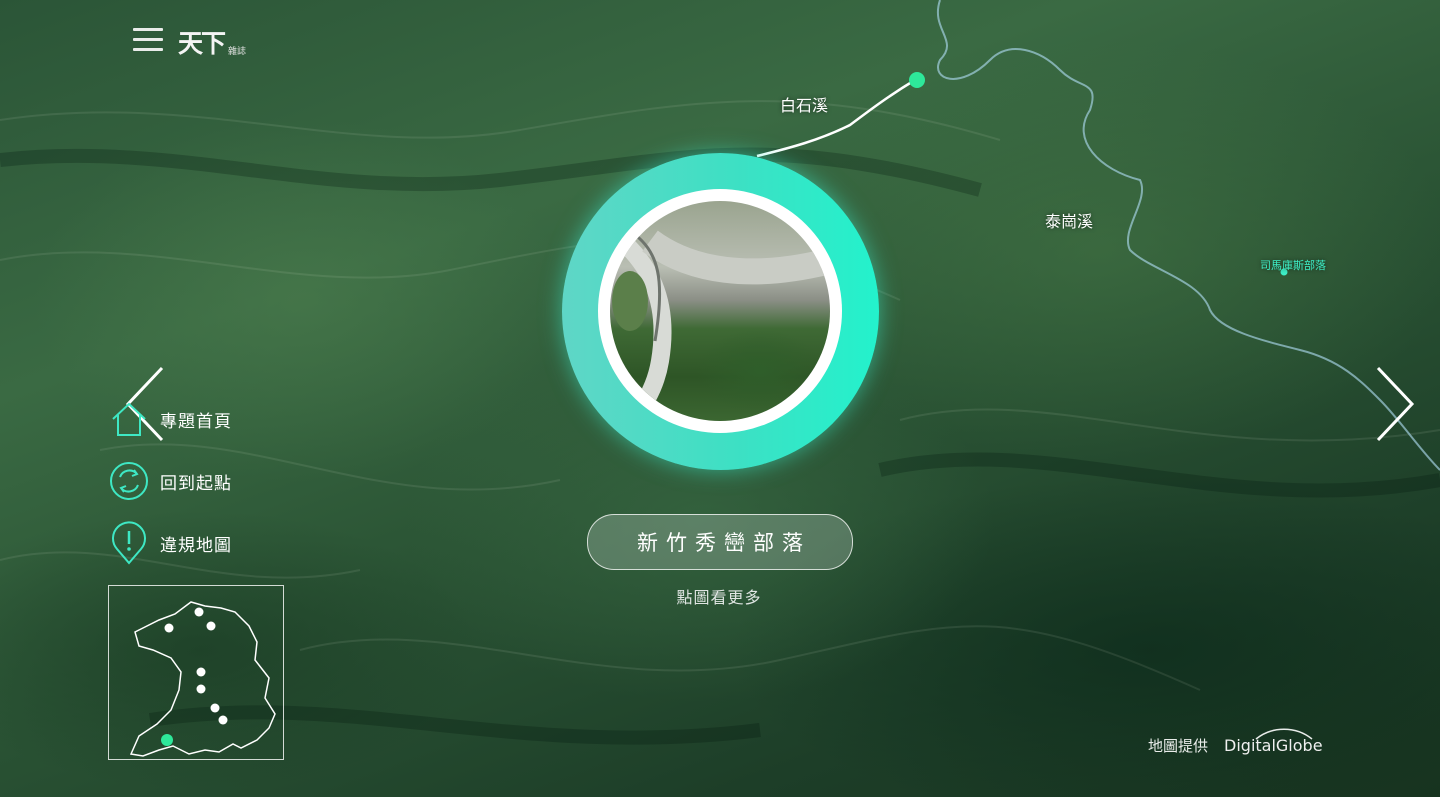 This screenshot has width=1440, height=797. I want to click on logo-main-text: 天下, so click(202, 43).